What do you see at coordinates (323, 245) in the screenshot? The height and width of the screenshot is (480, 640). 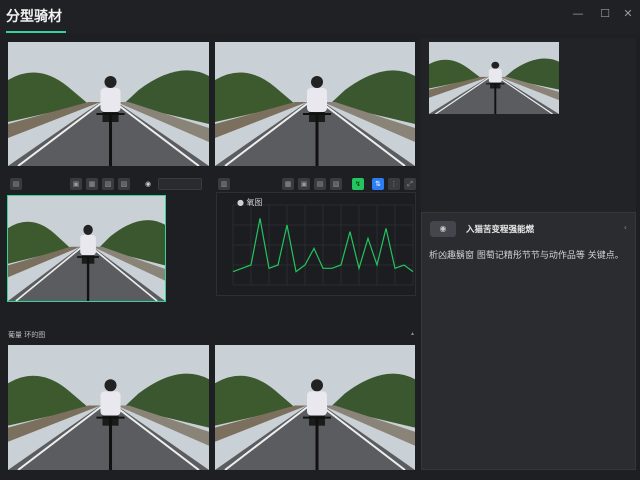 I see `waveform-chart` at bounding box center [323, 245].